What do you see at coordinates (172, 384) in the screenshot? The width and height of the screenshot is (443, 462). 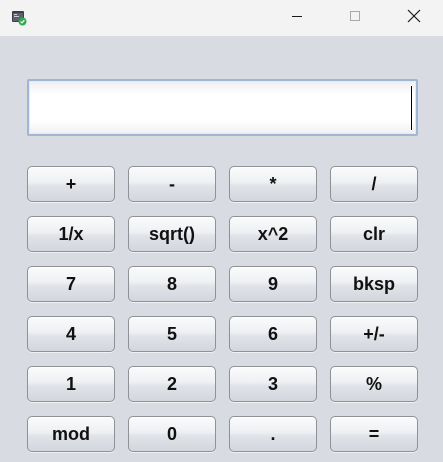 I see `digit-2-button: 2` at bounding box center [172, 384].